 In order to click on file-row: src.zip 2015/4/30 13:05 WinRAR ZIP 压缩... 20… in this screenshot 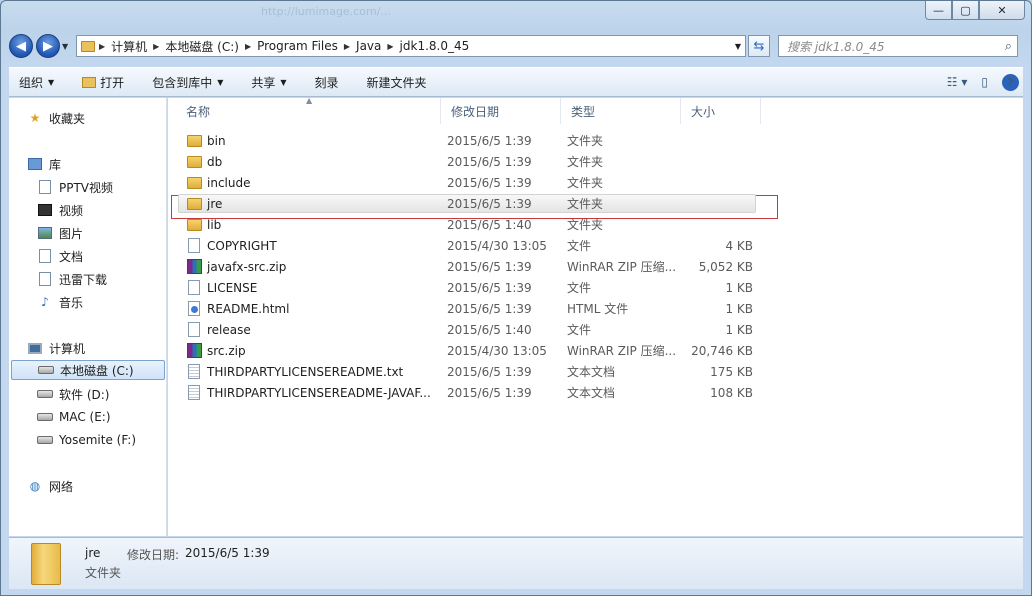, I will do `click(468, 350)`.